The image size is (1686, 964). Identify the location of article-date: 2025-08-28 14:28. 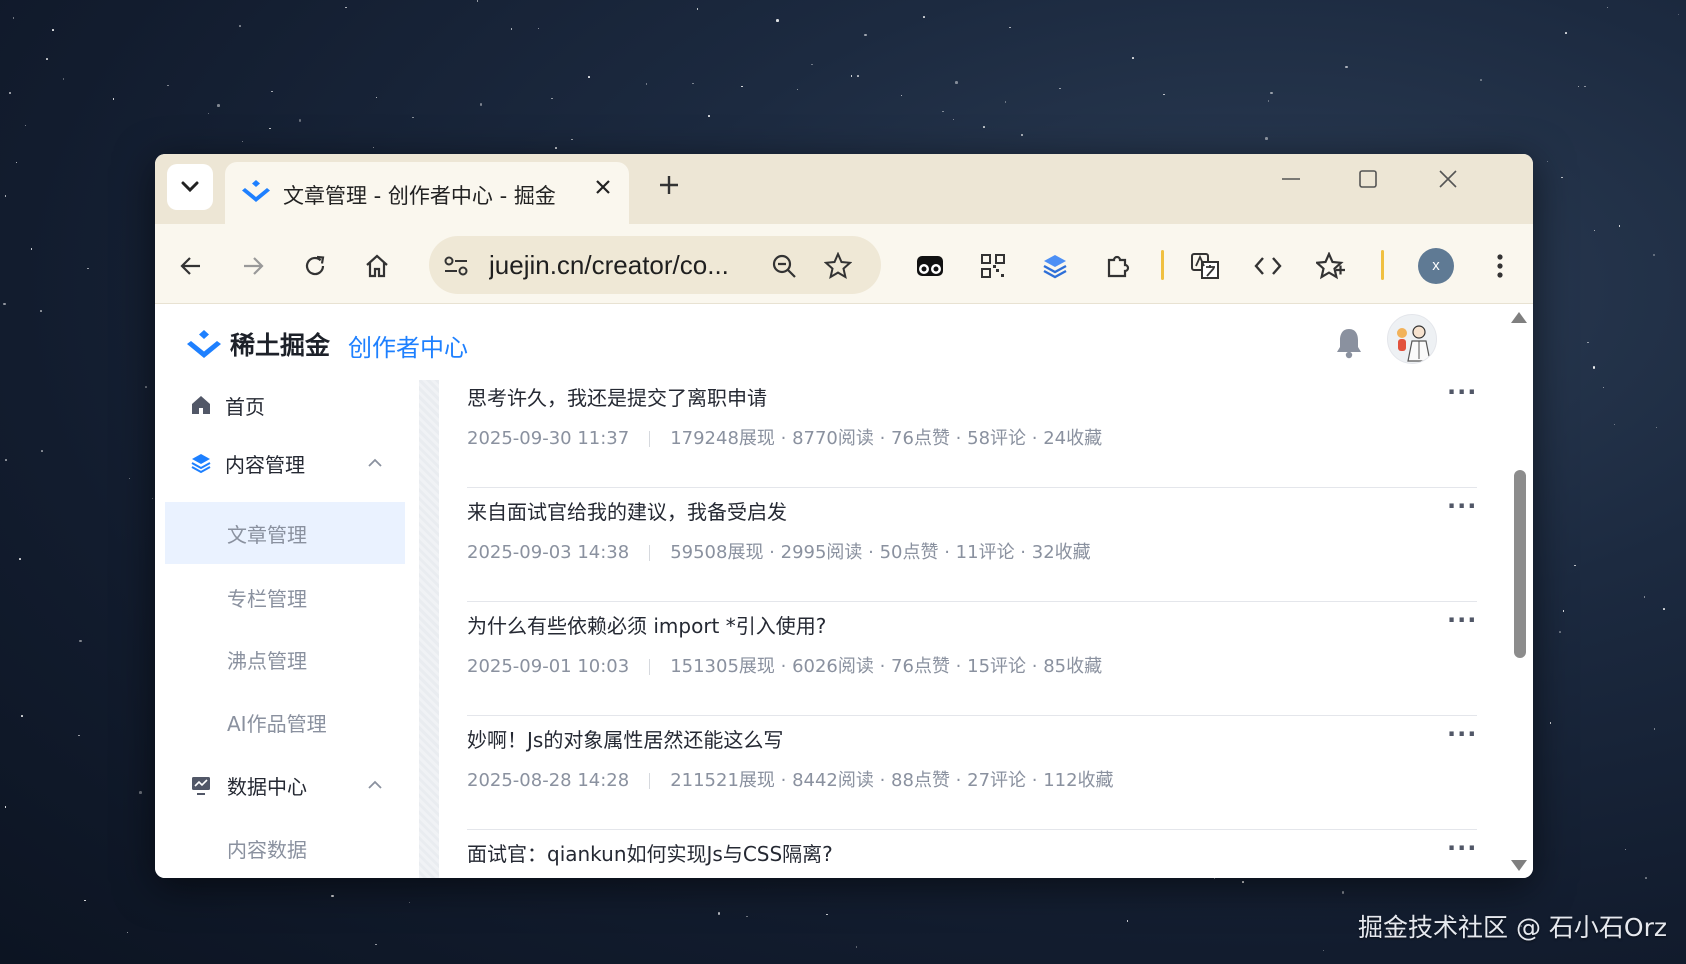
(548, 780).